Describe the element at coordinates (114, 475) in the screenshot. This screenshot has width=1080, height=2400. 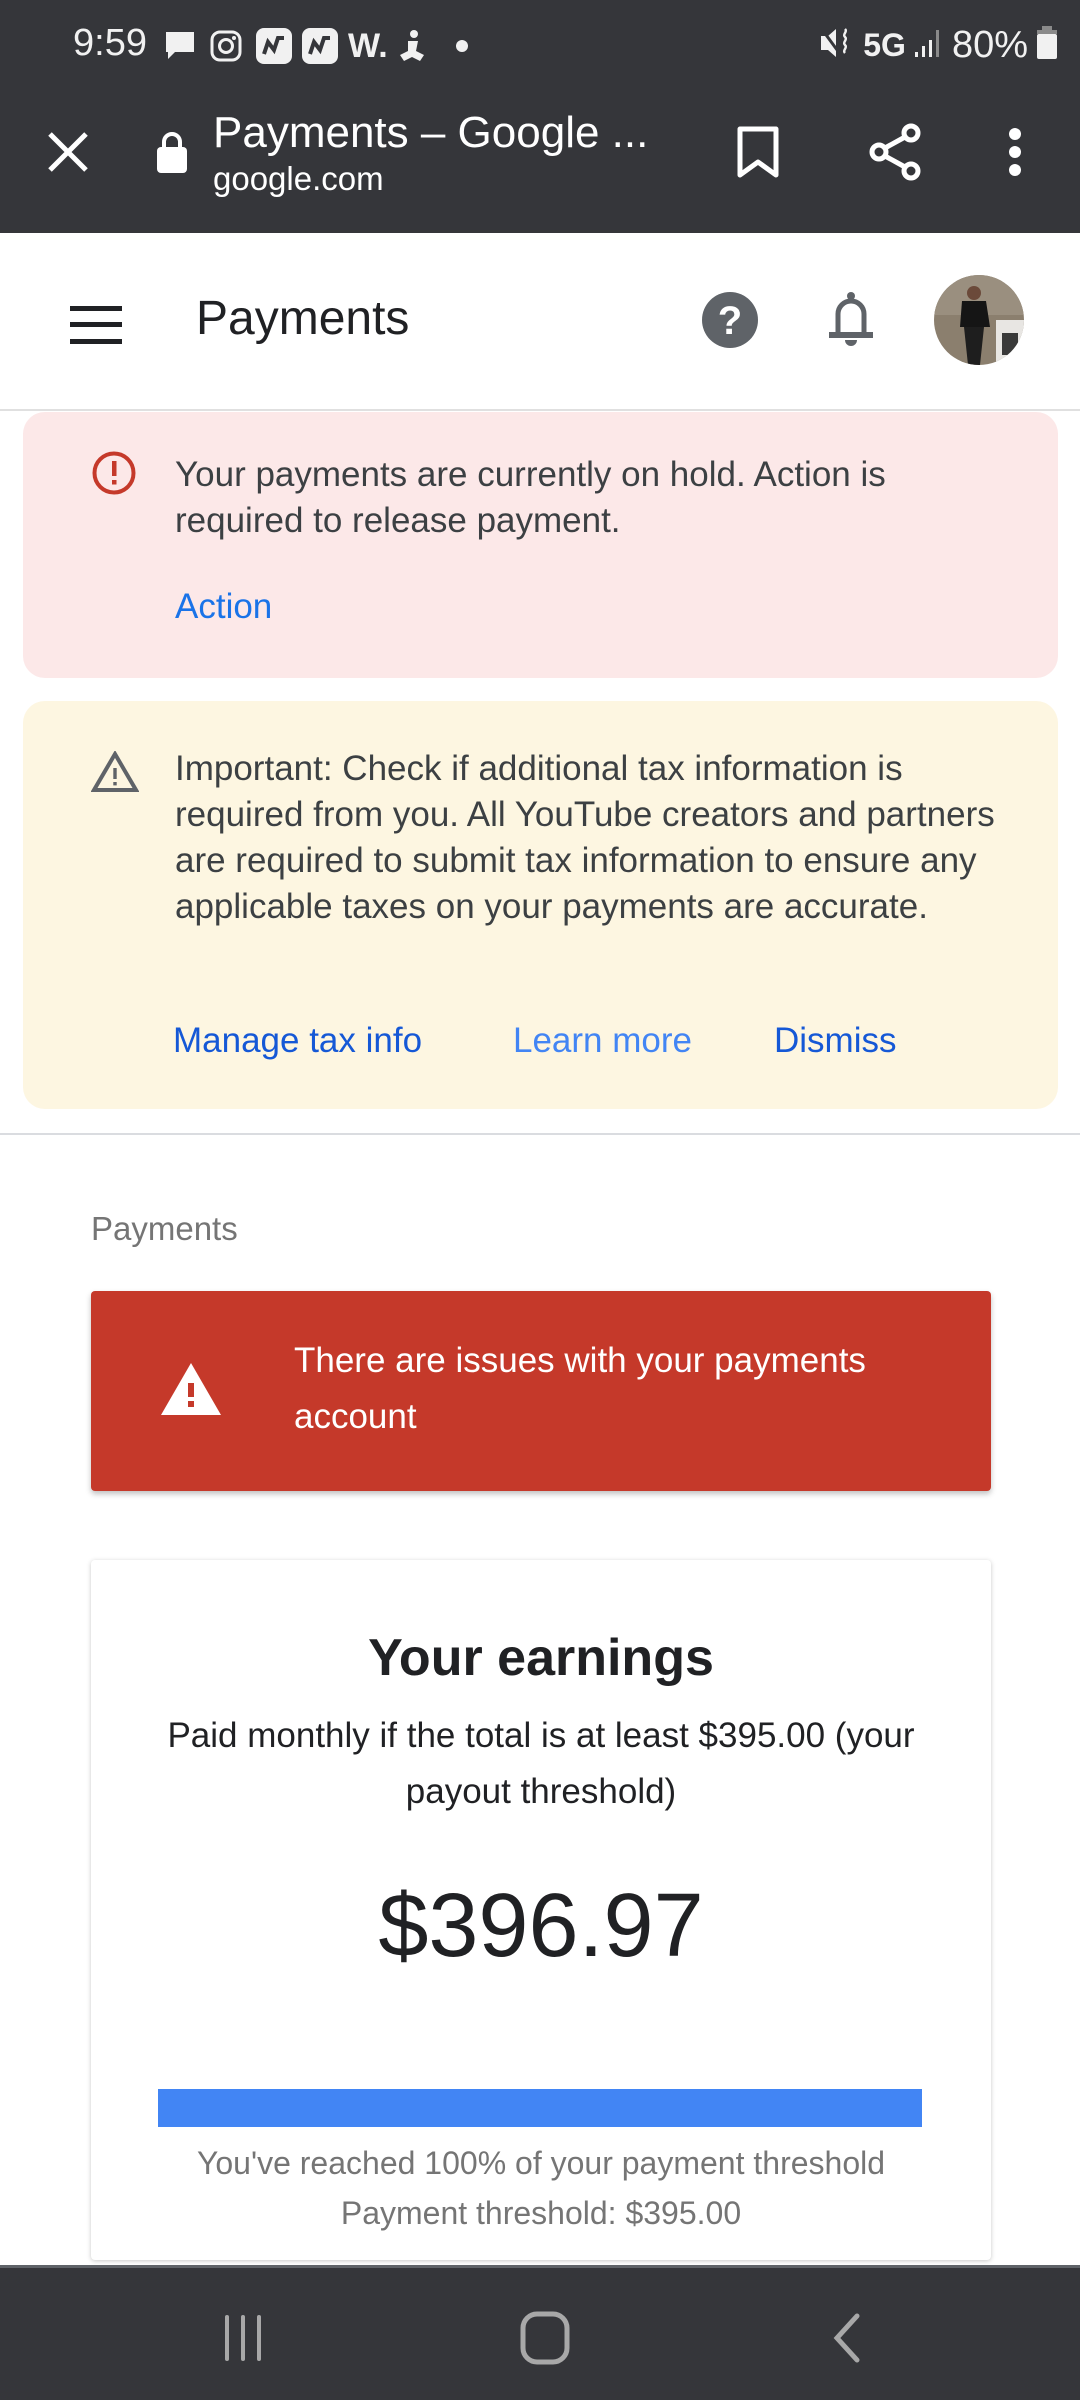
I see `error-icon` at that location.